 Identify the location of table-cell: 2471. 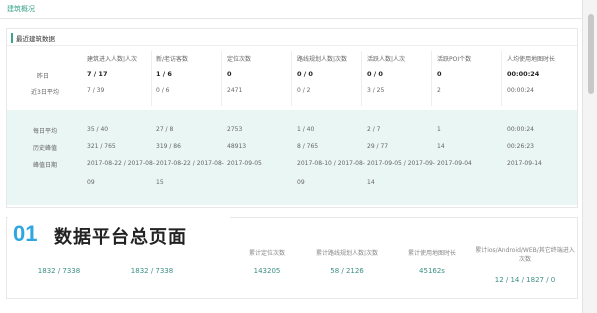
(235, 90).